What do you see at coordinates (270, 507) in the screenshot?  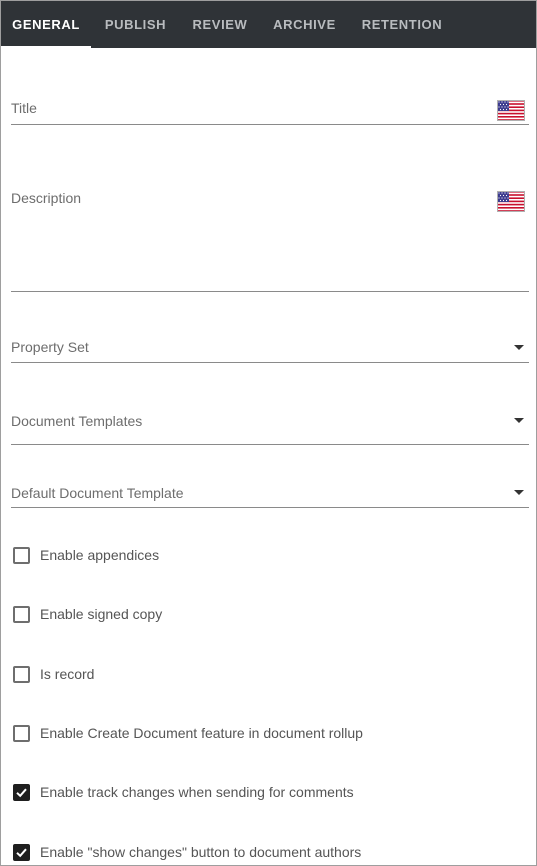 I see `default-document-template-underline` at bounding box center [270, 507].